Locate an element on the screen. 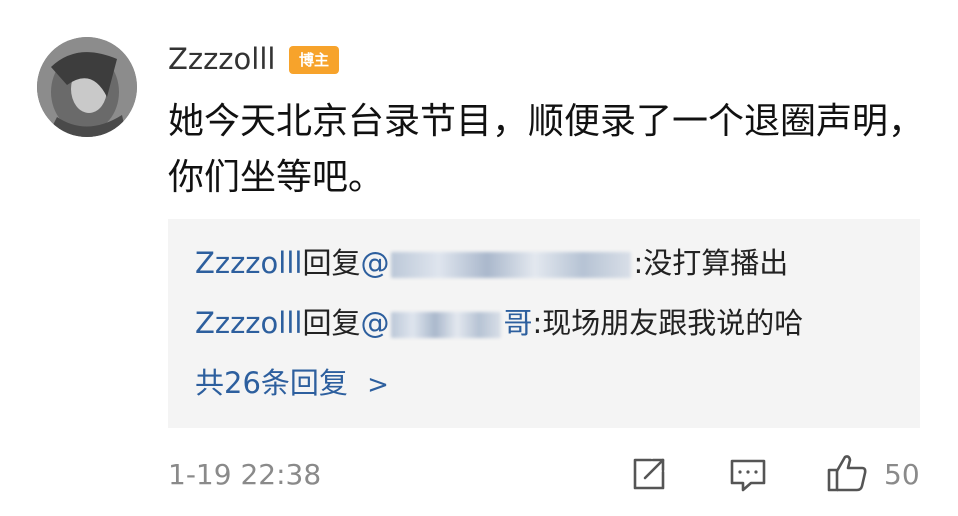 Image resolution: width=958 pixels, height=516 pixels. reply-item: Zzzzolll回复@ 哥:现场朋友跟我说的哈 is located at coordinates (499, 323).